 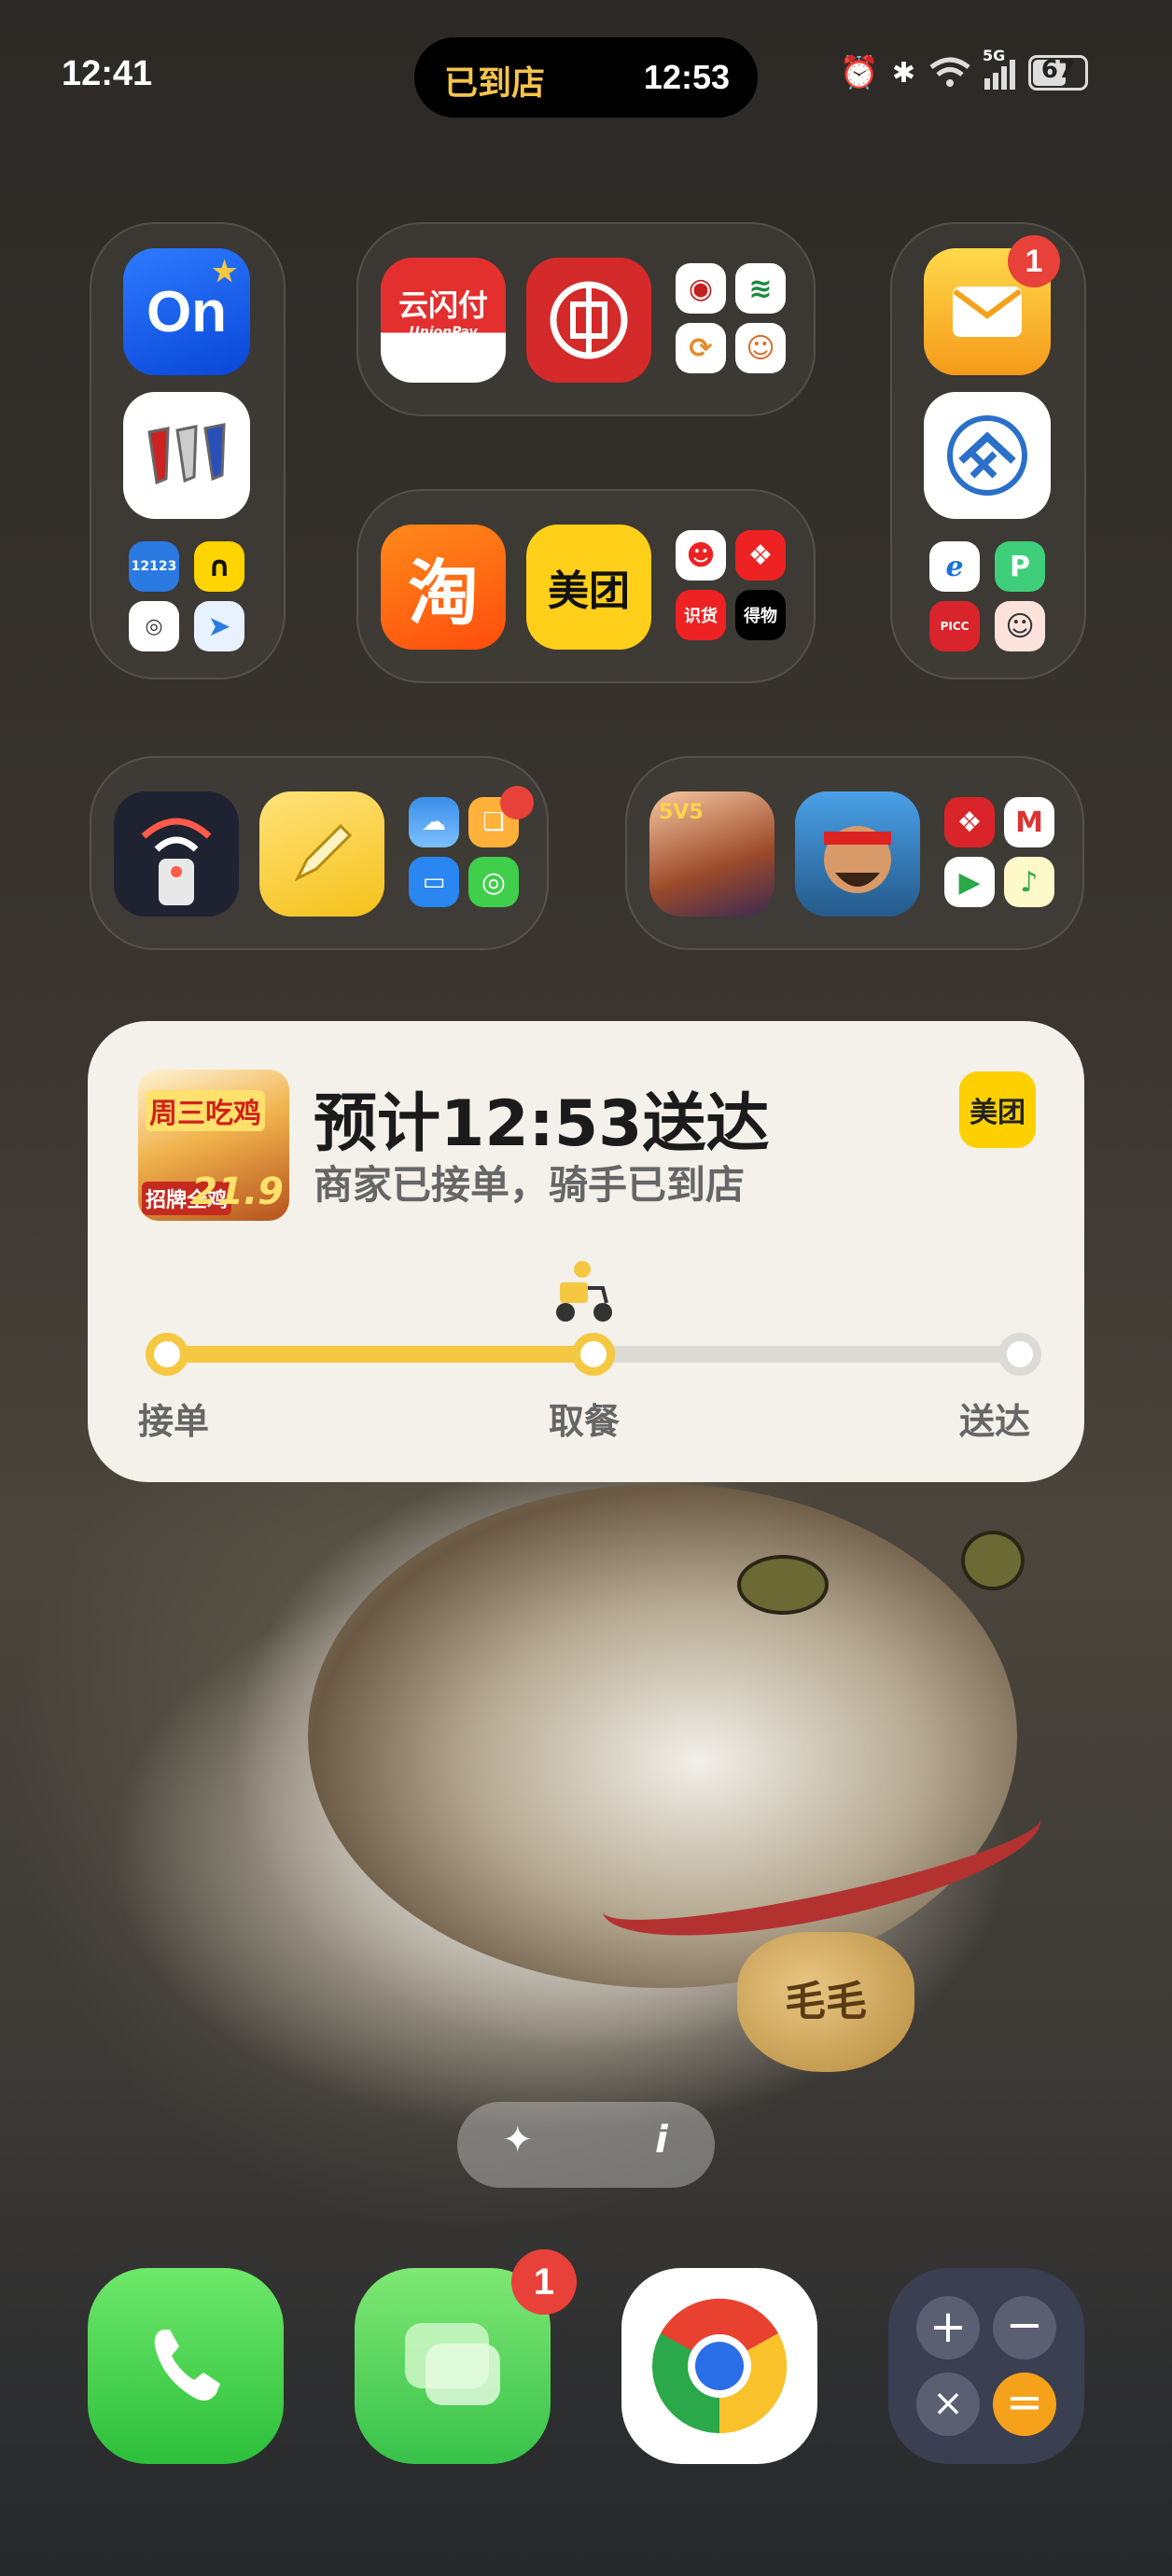 What do you see at coordinates (586, 77) in the screenshot?
I see `dynamic-island: 已到店 12:53` at bounding box center [586, 77].